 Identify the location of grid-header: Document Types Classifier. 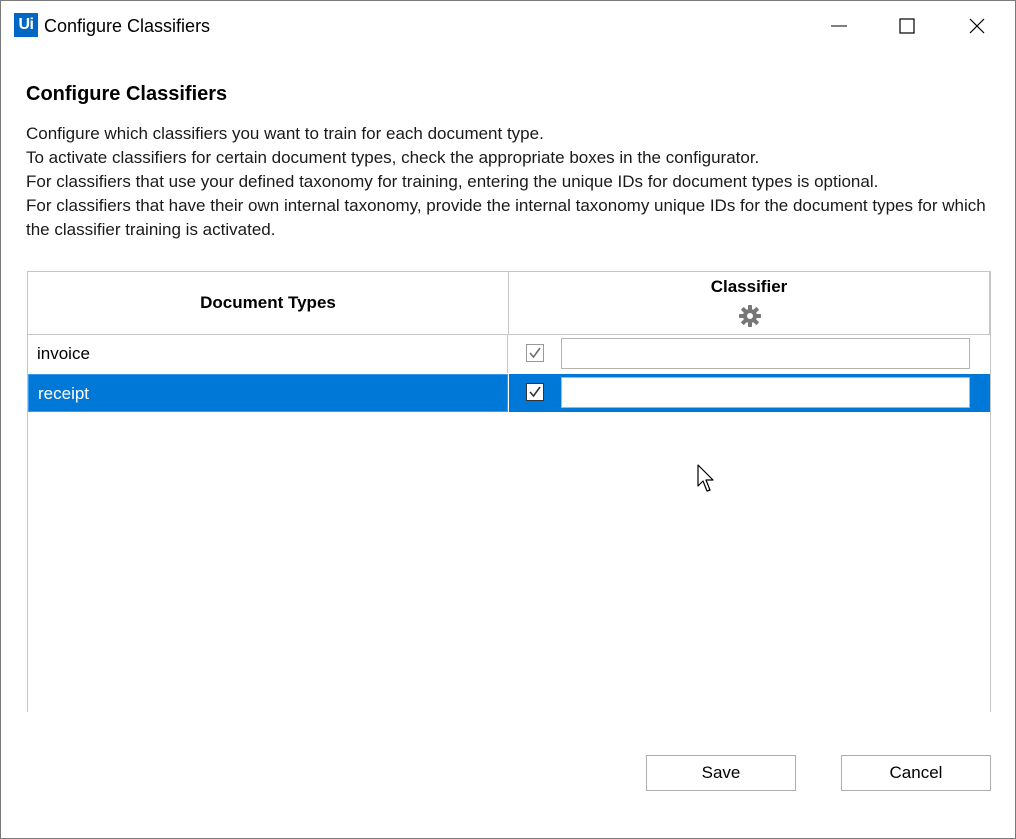
(509, 303).